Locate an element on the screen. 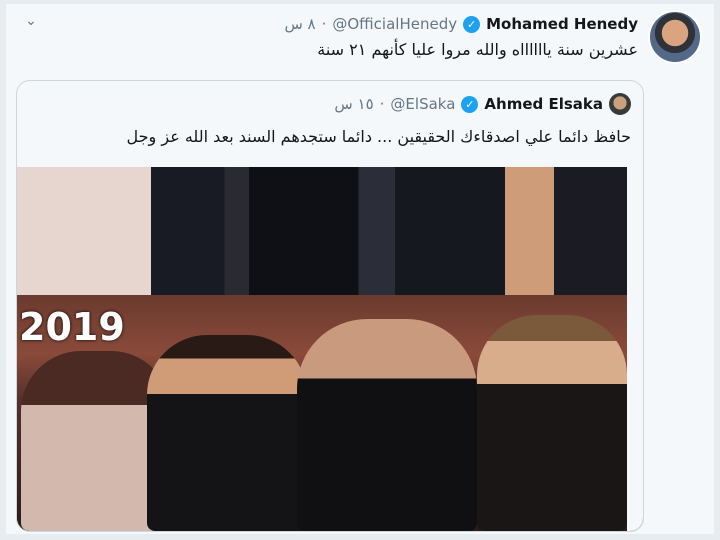  tweet-header: Mohamed Henedy ✓ @OfficialHenedy · ٨ س is located at coordinates (461, 24).